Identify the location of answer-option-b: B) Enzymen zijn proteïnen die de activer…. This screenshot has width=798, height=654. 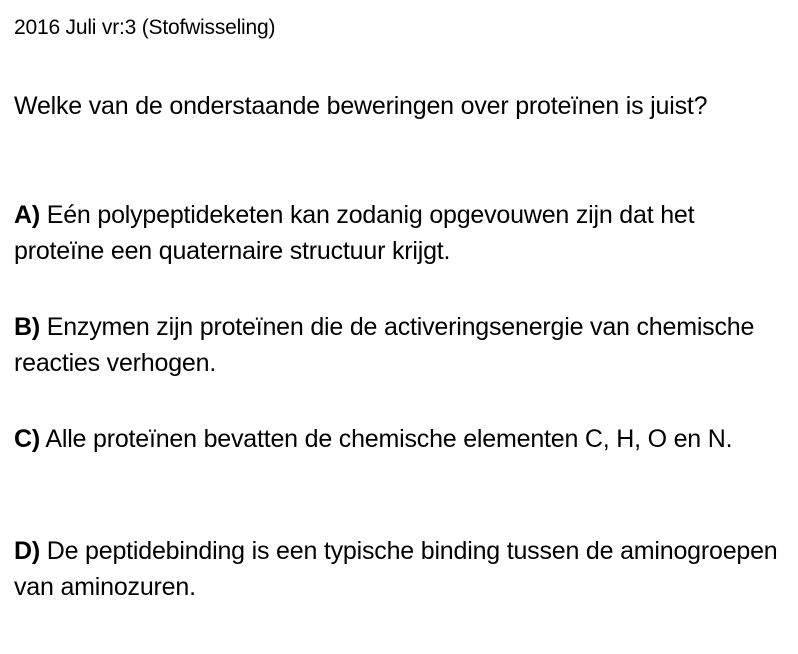
(399, 345).